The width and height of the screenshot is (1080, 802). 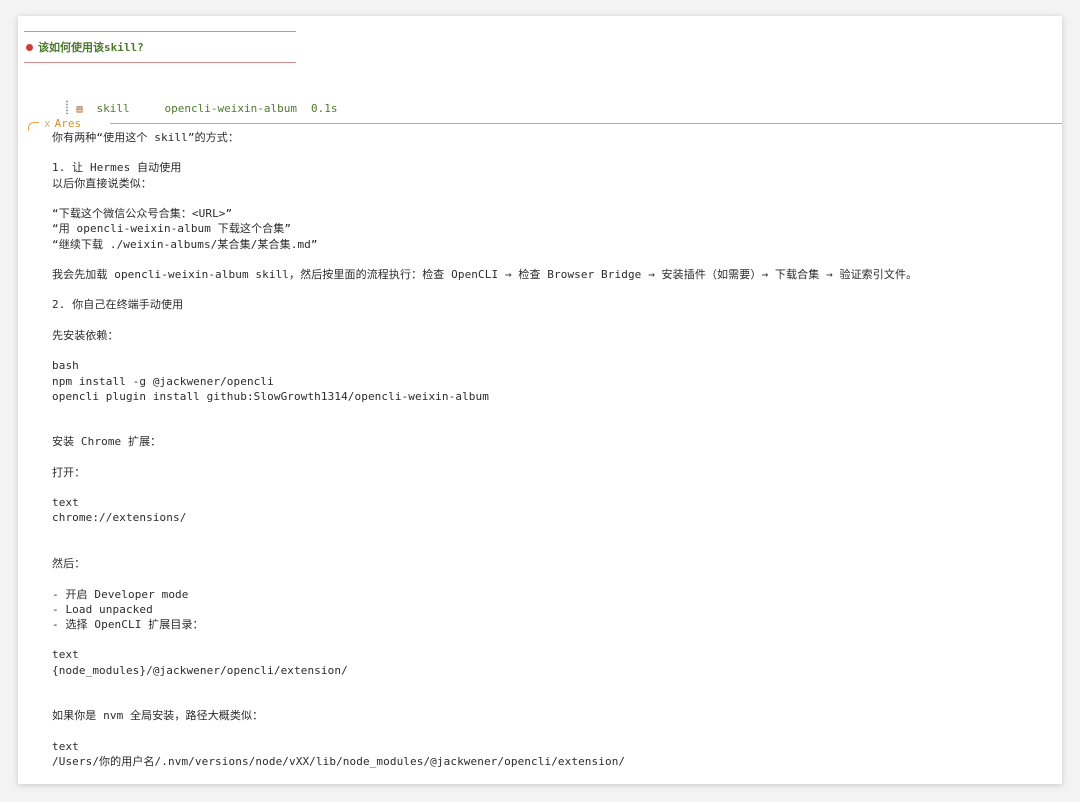 What do you see at coordinates (117, 168) in the screenshot?
I see `response-line: 1. 让 Hermes 自动使用` at bounding box center [117, 168].